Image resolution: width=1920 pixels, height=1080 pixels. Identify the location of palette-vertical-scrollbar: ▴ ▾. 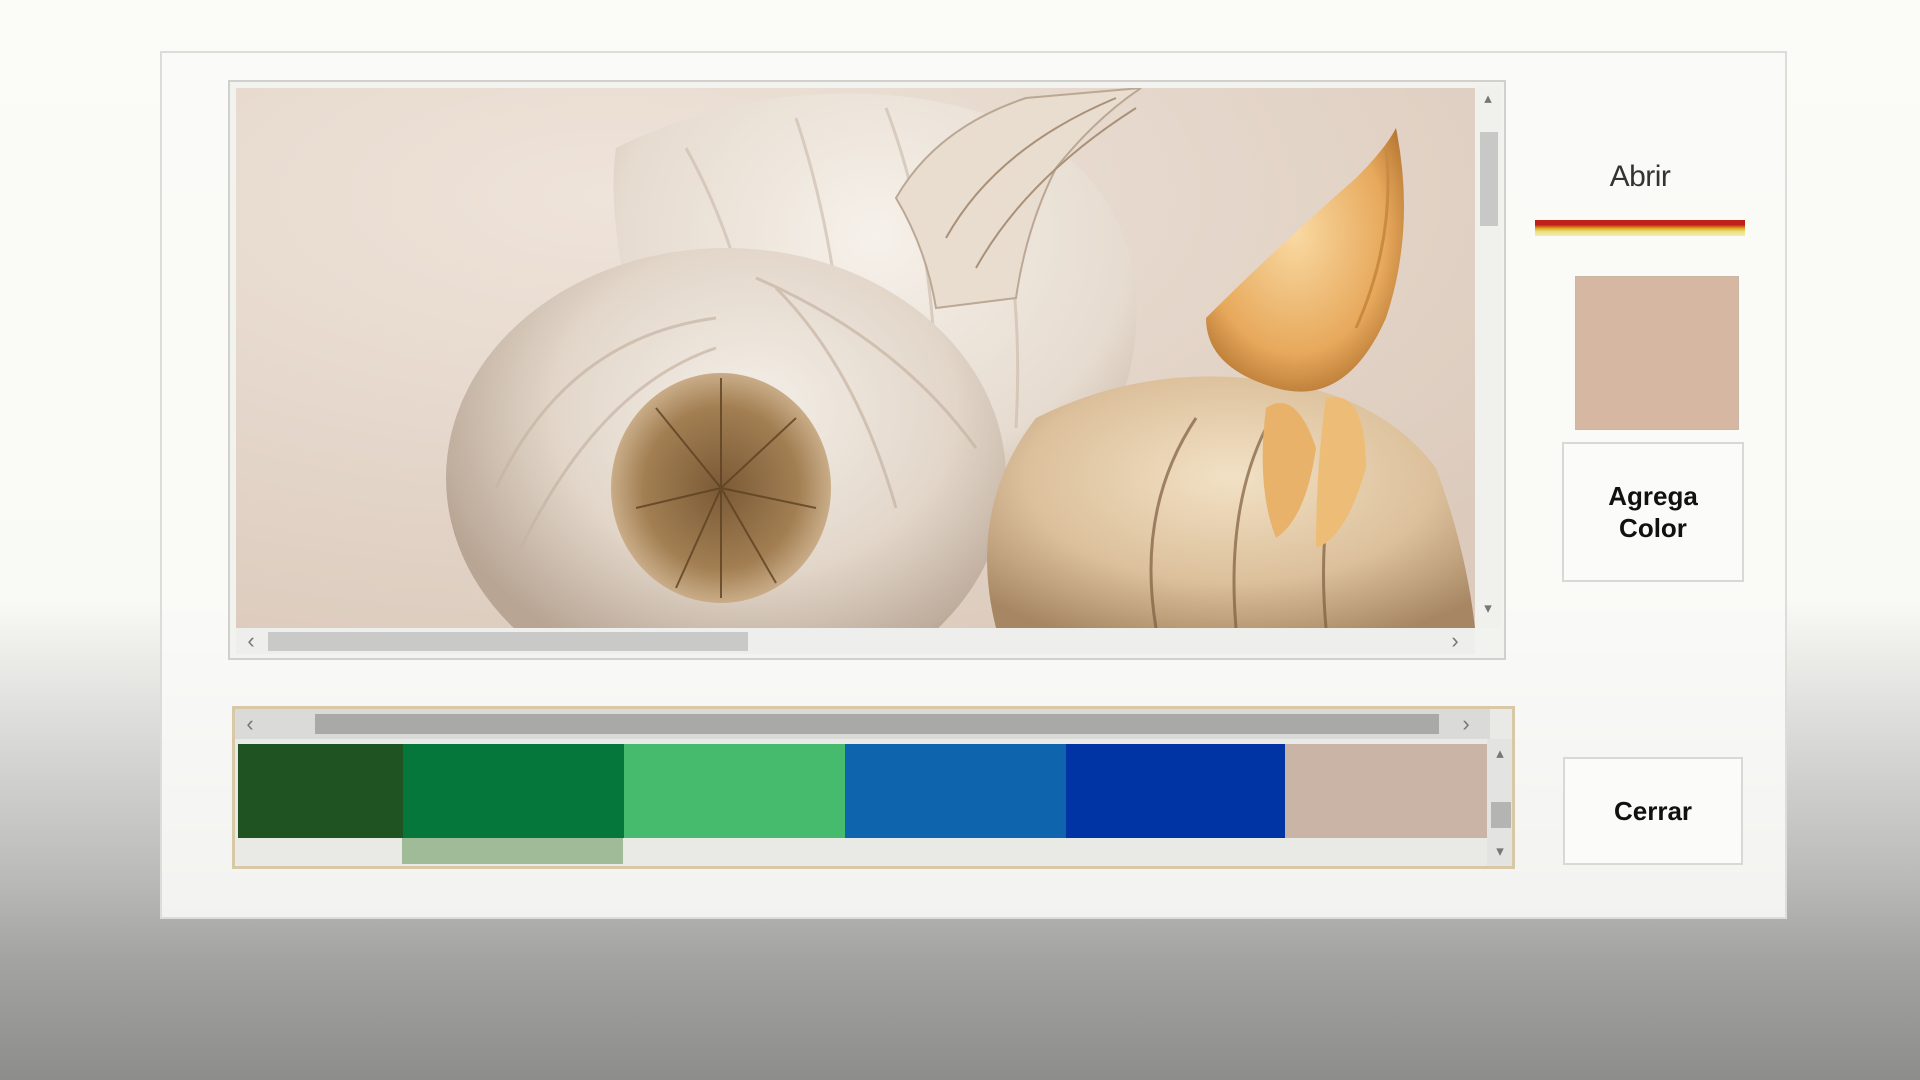
(1499, 802).